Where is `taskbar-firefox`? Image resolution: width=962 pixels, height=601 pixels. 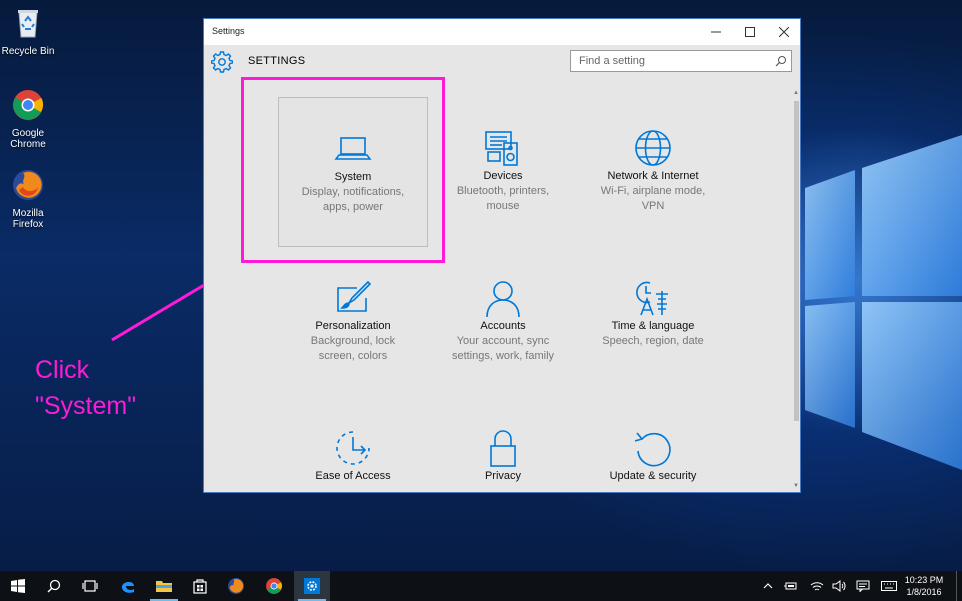 taskbar-firefox is located at coordinates (236, 586).